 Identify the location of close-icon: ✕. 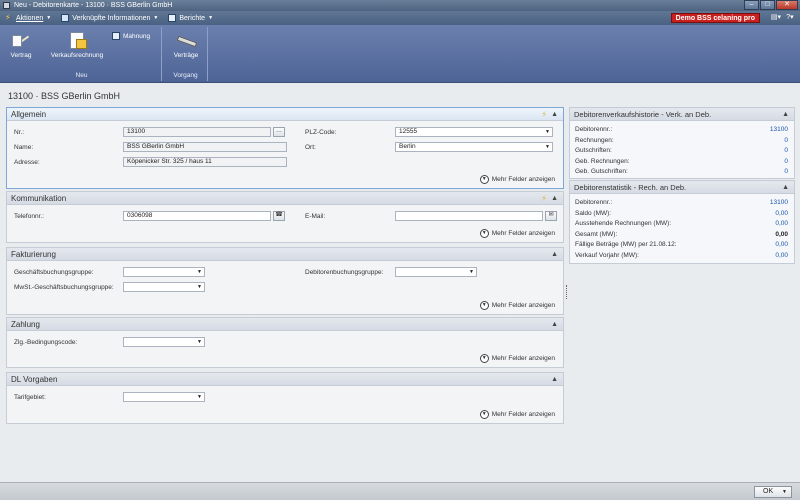
(787, 5).